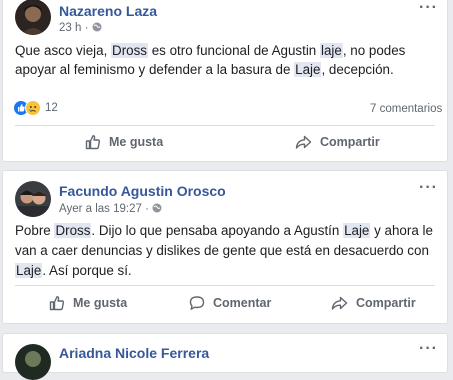 The width and height of the screenshot is (453, 380). What do you see at coordinates (108, 11) in the screenshot?
I see `author-name: Nazareno Laza` at bounding box center [108, 11].